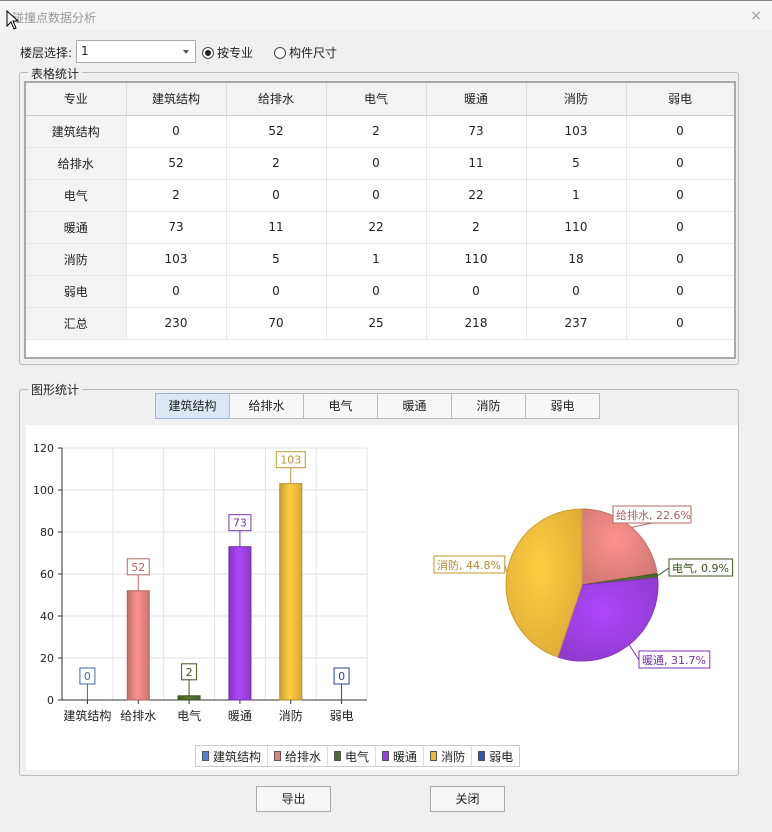 This screenshot has width=772, height=832. What do you see at coordinates (240, 523) in the screenshot?
I see `data-label: 73` at bounding box center [240, 523].